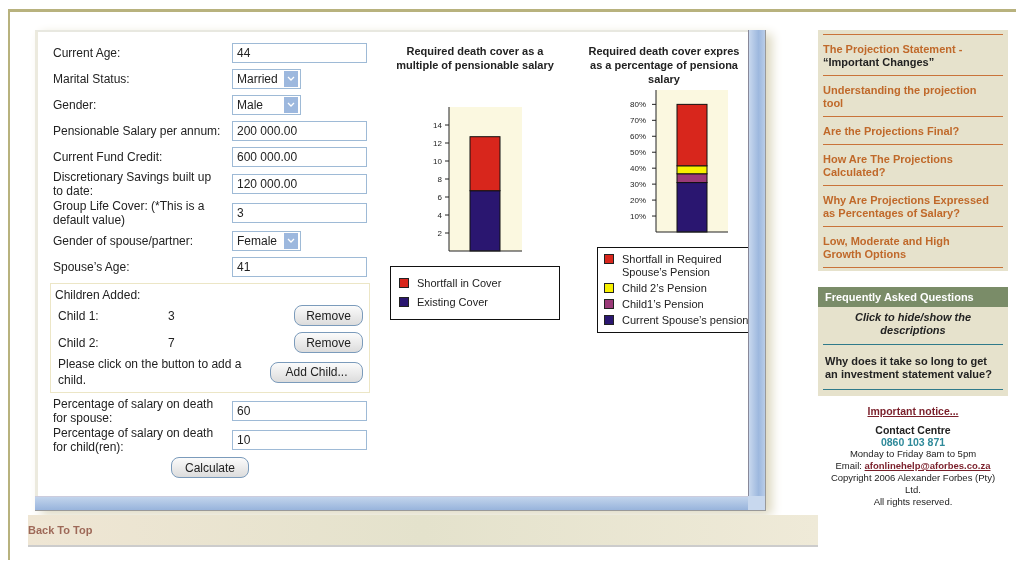 This screenshot has width=1016, height=563. Describe the element at coordinates (299, 52) in the screenshot. I see `text-field: 44` at that location.